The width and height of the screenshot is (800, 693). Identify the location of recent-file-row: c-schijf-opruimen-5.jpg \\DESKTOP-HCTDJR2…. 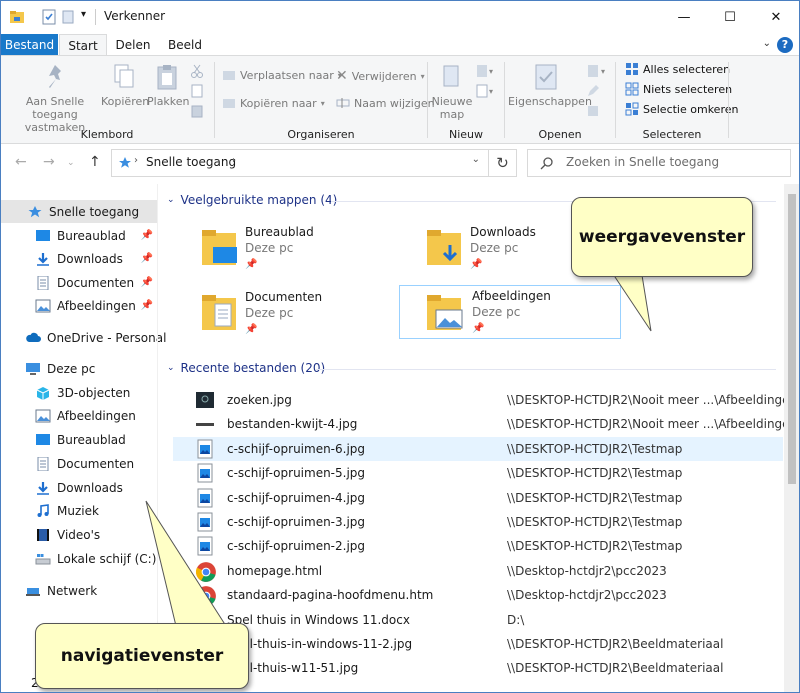
(478, 473).